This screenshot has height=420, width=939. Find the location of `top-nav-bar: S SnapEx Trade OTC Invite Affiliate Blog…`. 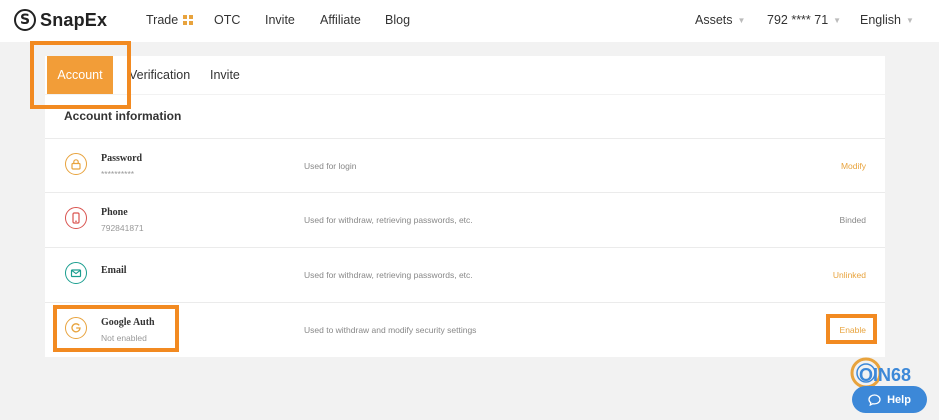

top-nav-bar: S SnapEx Trade OTC Invite Affiliate Blog… is located at coordinates (469, 21).